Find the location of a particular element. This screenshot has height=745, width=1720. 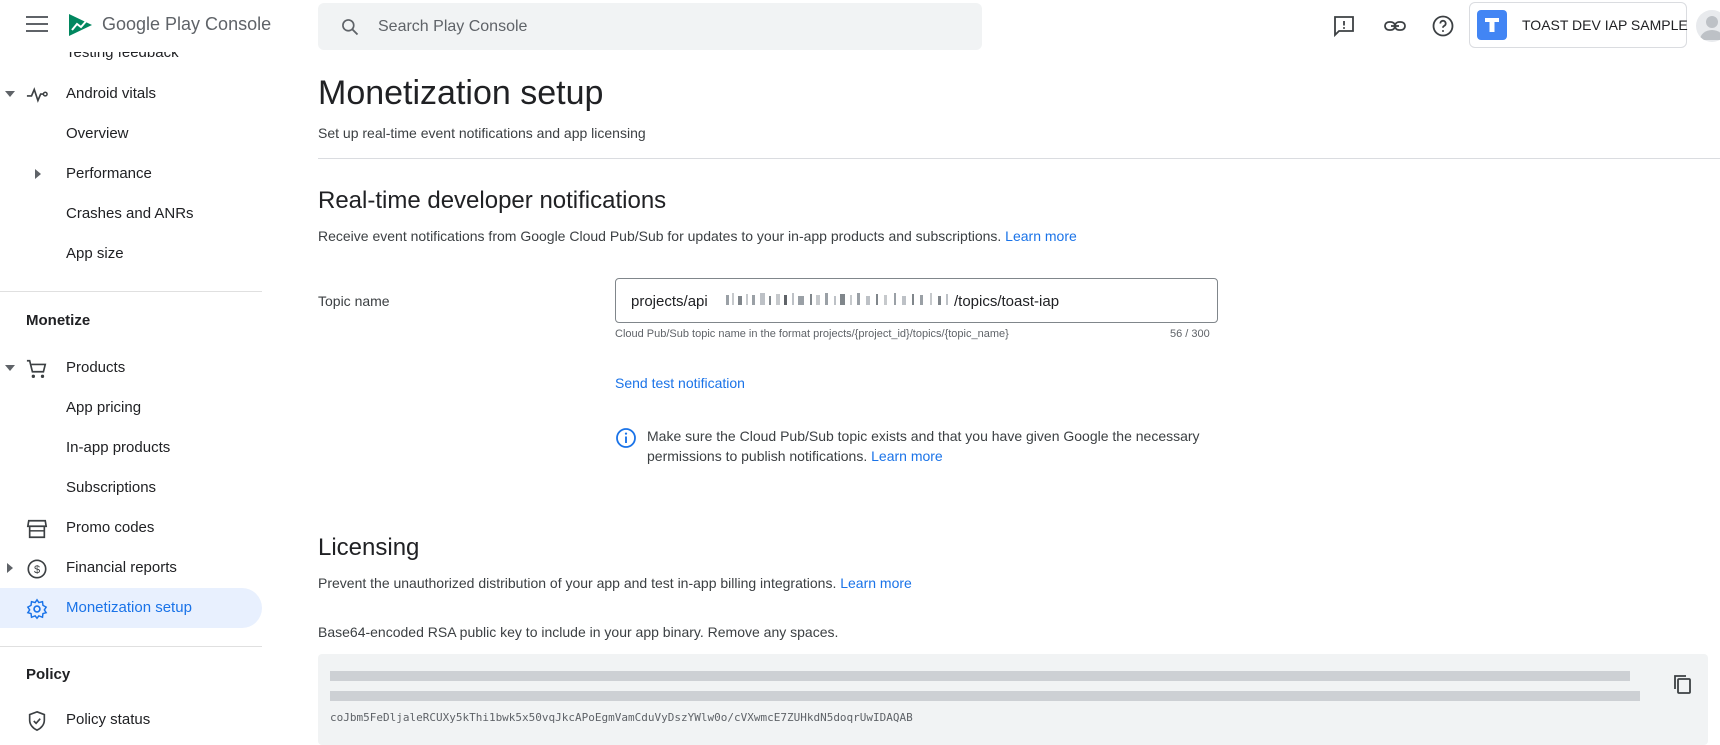

store-icon is located at coordinates (37, 529).